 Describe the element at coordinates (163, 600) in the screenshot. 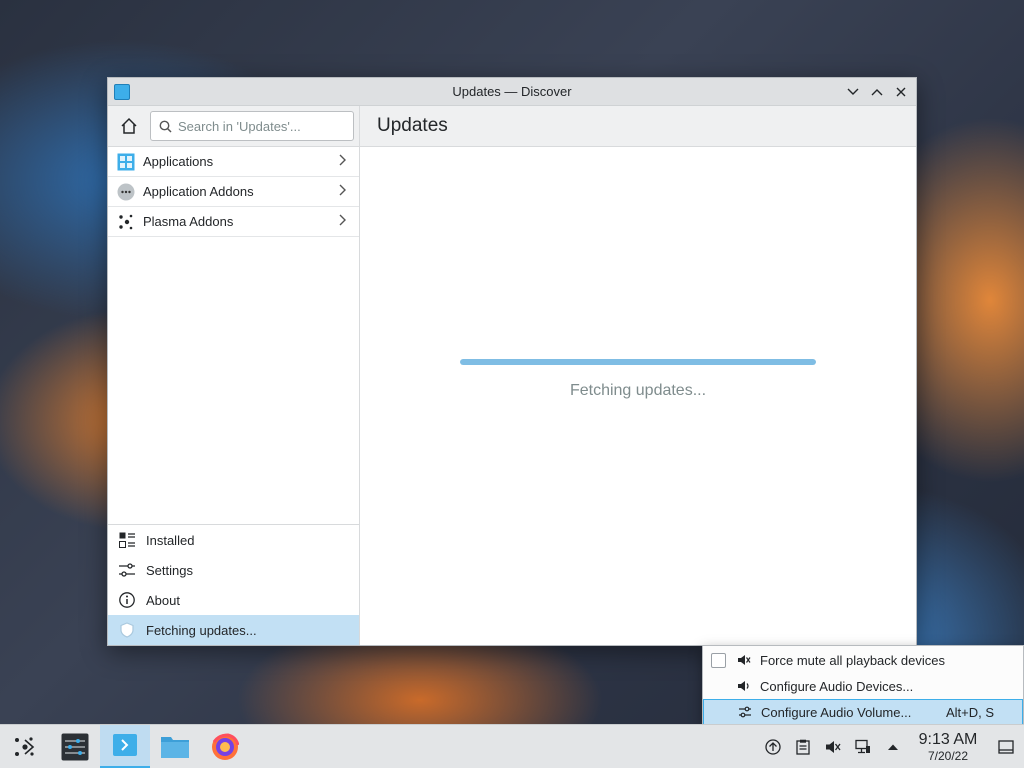

I see `nav-label: About` at that location.